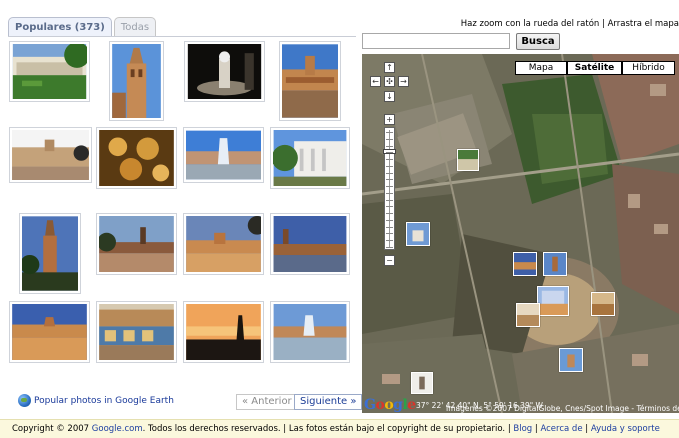 This screenshot has height=438, width=679. I want to click on footer-copyright-text: Copyright © 2007, so click(52, 429).